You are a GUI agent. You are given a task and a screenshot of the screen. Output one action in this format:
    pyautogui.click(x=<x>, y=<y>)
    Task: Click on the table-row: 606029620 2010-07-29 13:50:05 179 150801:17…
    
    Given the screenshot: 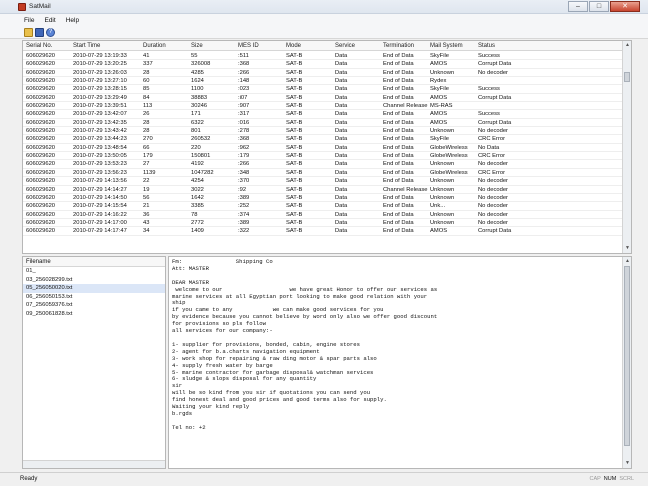 What is the action you would take?
    pyautogui.click(x=323, y=156)
    